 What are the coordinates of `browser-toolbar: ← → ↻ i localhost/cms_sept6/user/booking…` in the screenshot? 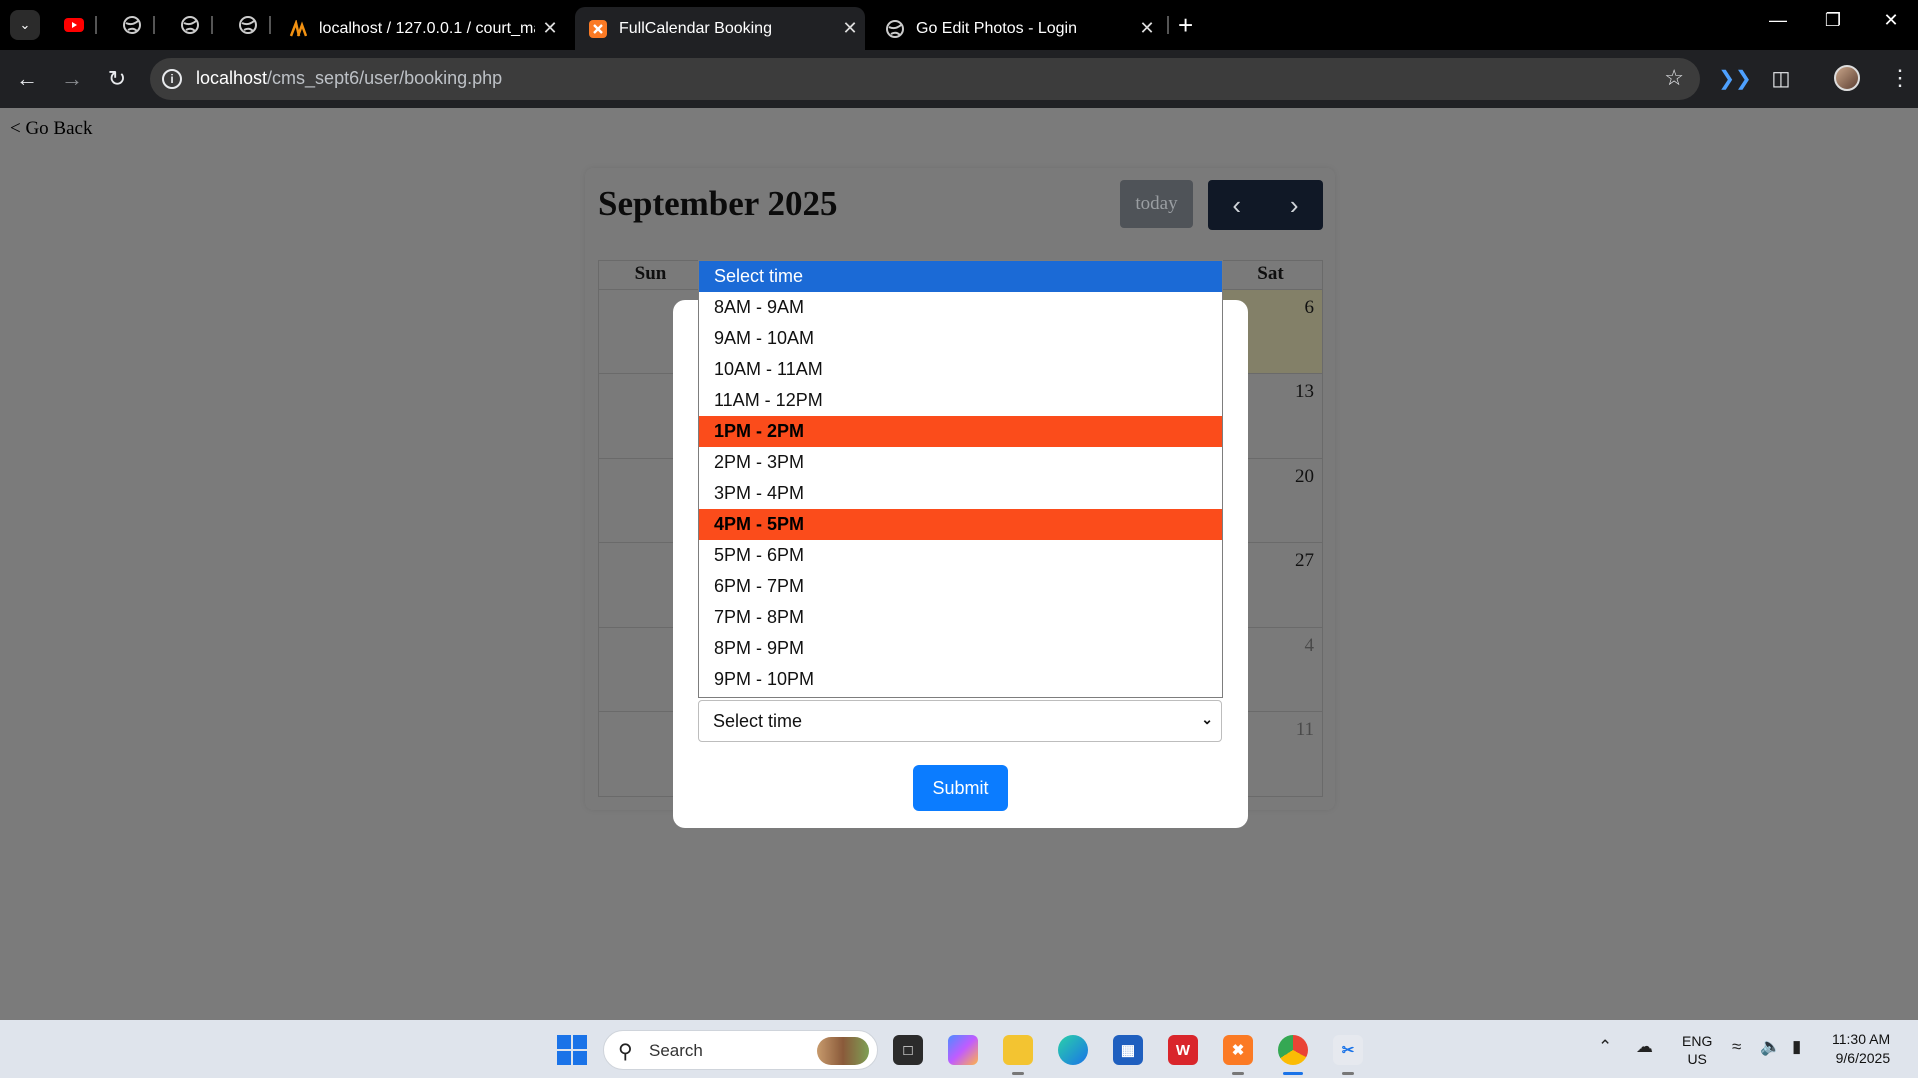 It's located at (959, 79).